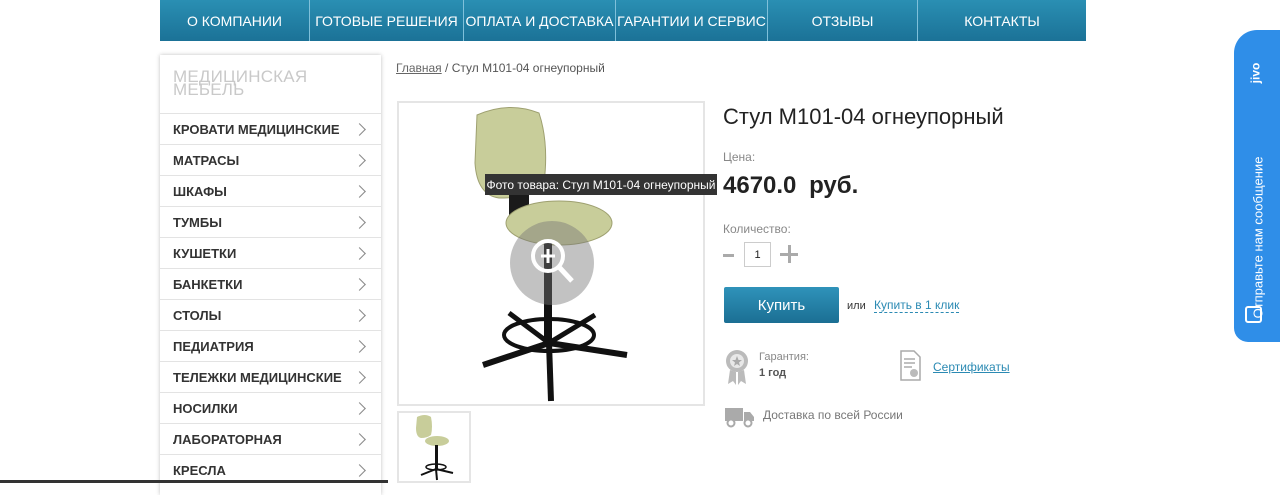 This screenshot has height=495, width=1280. Describe the element at coordinates (910, 365) in the screenshot. I see `certificate-icon` at that location.